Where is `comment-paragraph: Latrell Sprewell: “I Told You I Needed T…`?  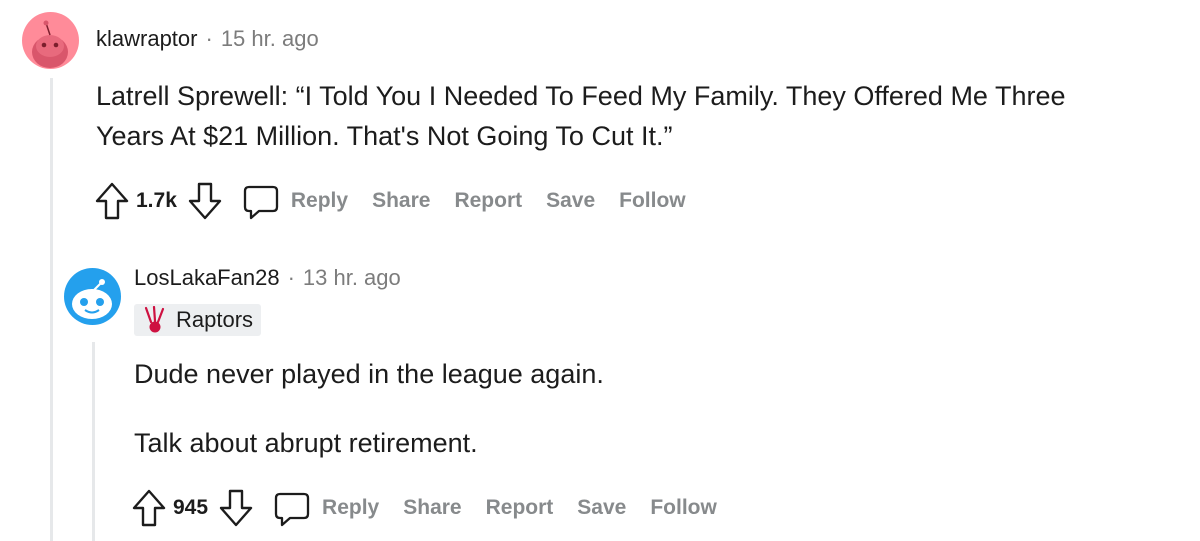
comment-paragraph: Latrell Sprewell: “I Told You I Needed T… is located at coordinates (581, 96).